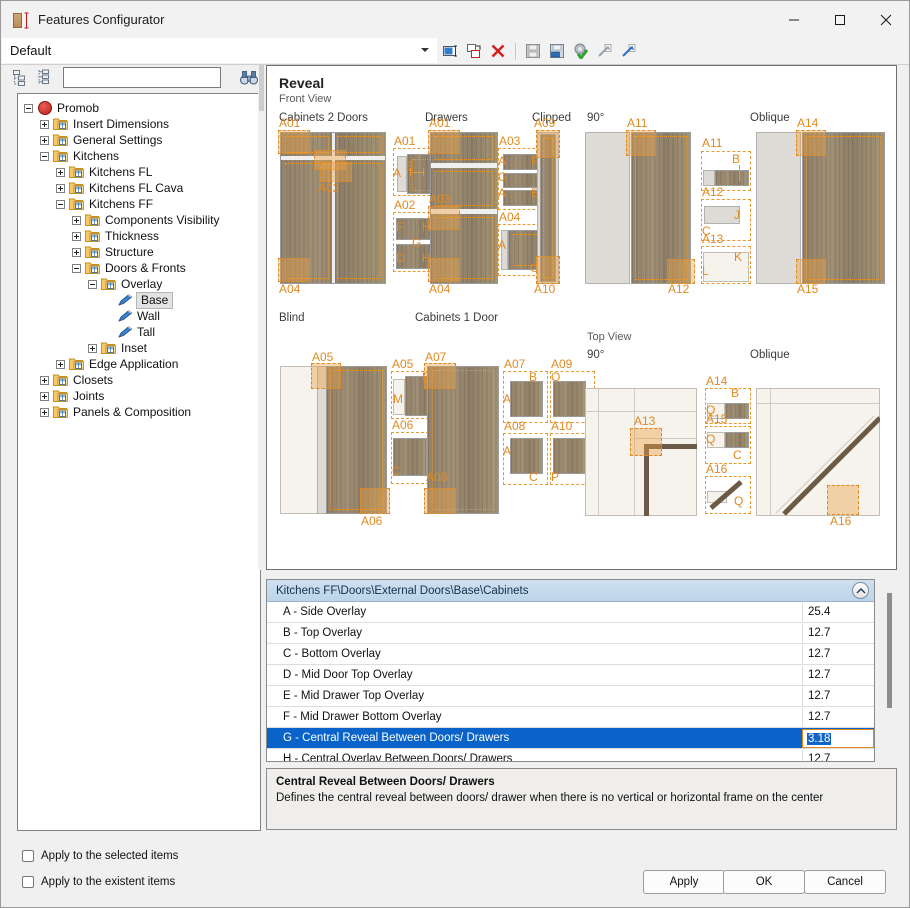 This screenshot has height=908, width=910. Describe the element at coordinates (139, 316) in the screenshot. I see `tree-item-wall: Wall` at that location.